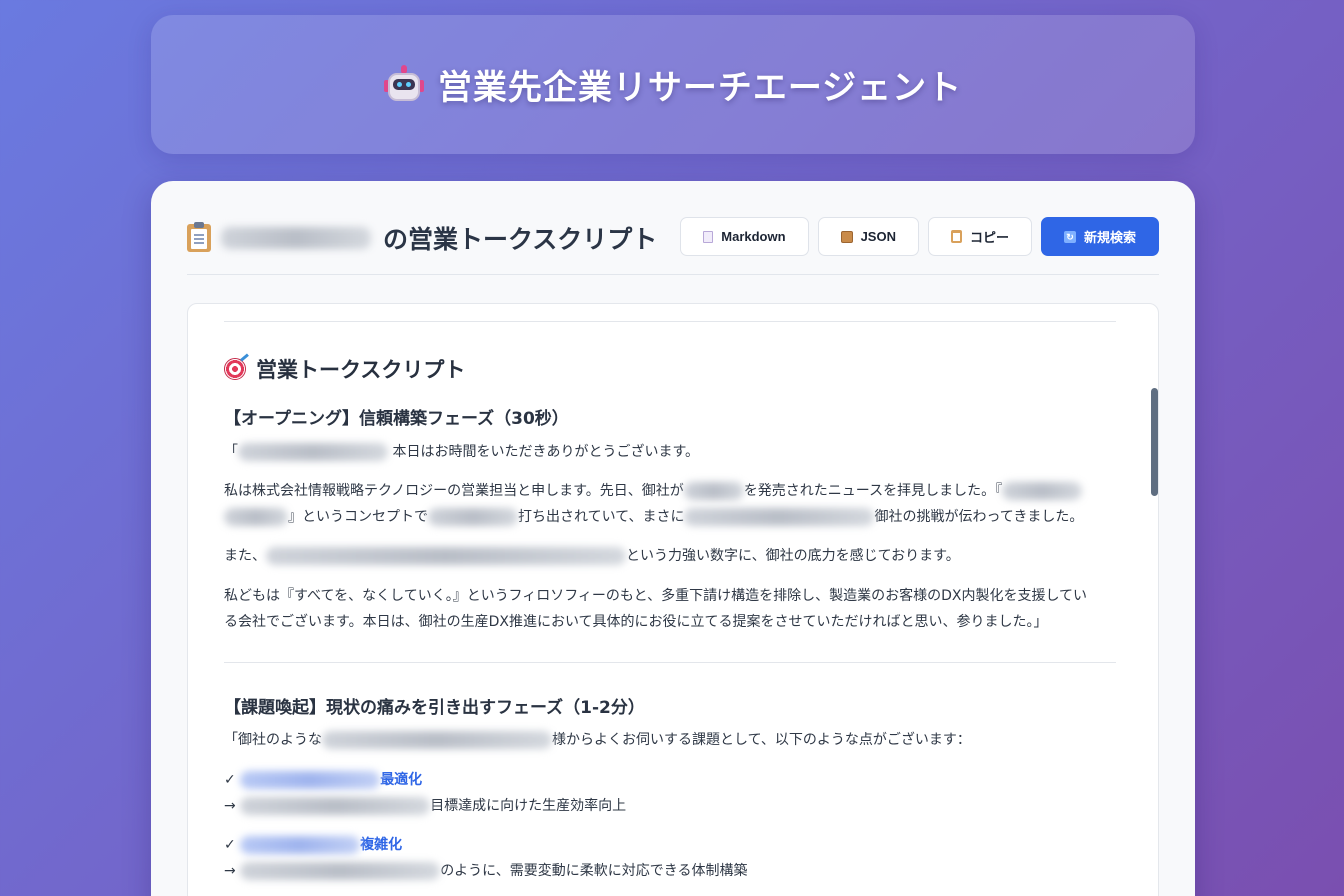  Describe the element at coordinates (434, 708) in the screenshot. I see `issues-heading: 【課題喚起】現状の痛みを引き出すフェーズ（1-2分）` at that location.